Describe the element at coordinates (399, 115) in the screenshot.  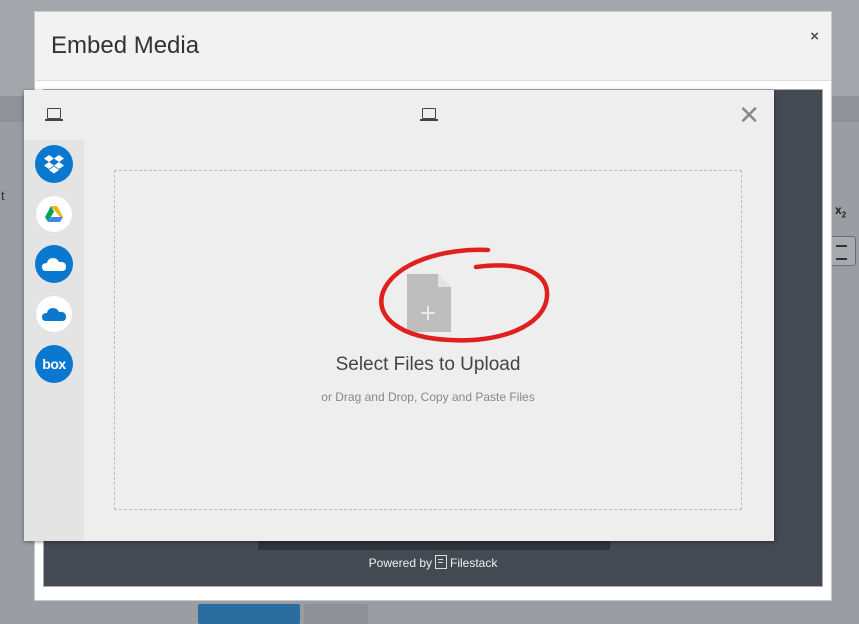
I see `picker-header: ✕` at that location.